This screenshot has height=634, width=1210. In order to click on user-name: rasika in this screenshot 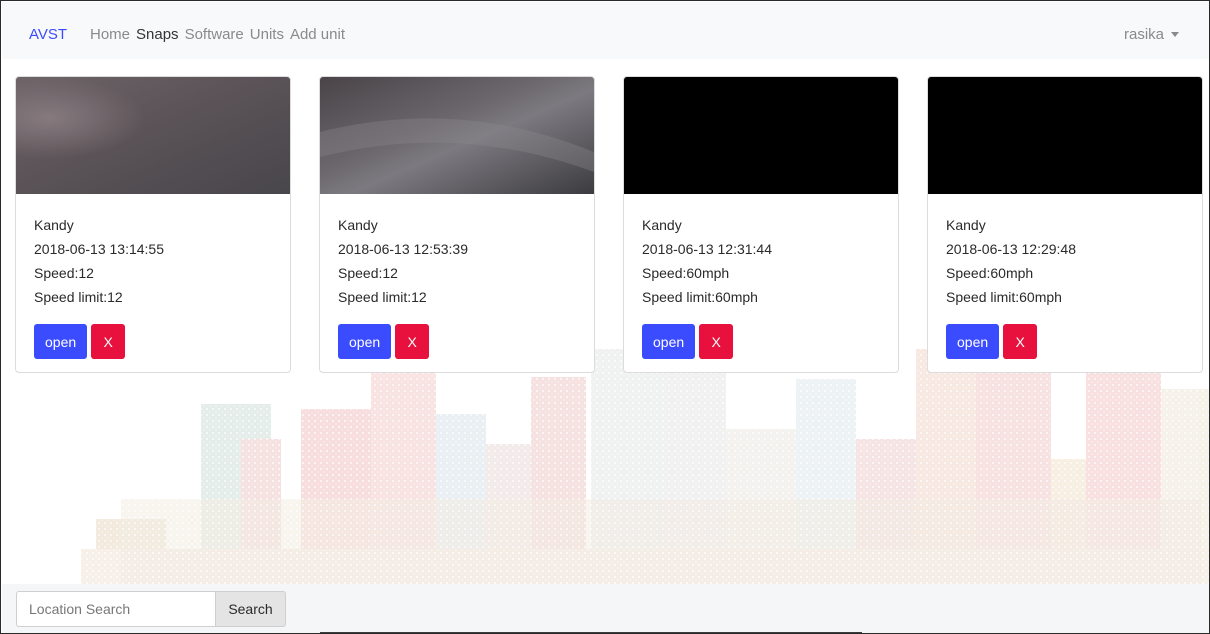, I will do `click(1143, 34)`.